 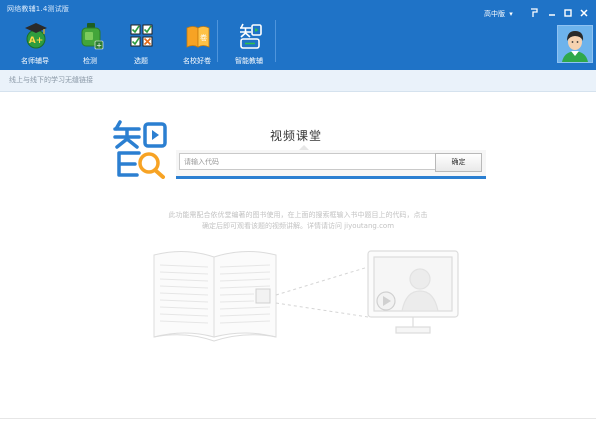 What do you see at coordinates (296, 136) in the screenshot?
I see `page-title: 视频课堂` at bounding box center [296, 136].